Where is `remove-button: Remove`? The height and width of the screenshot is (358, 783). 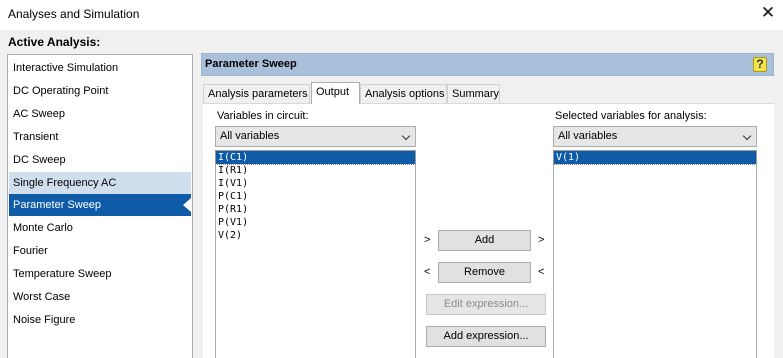 remove-button: Remove is located at coordinates (484, 272).